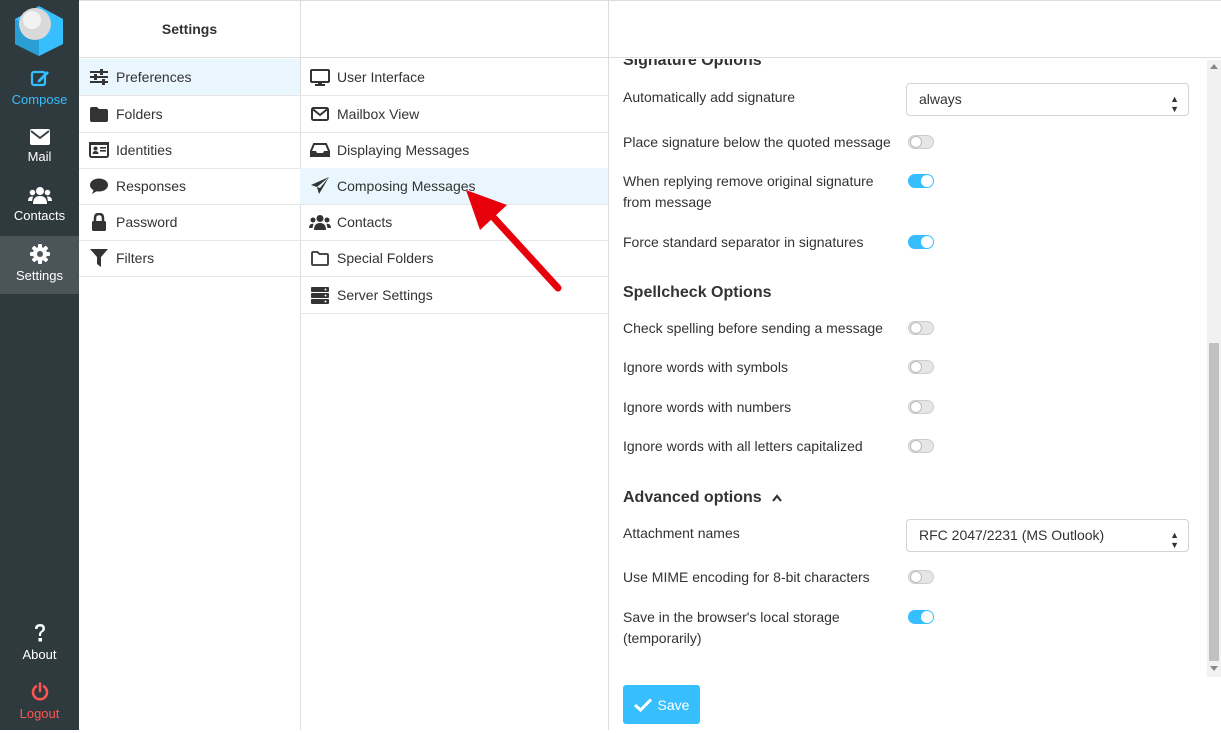  I want to click on mime-encoding-toggle, so click(921, 577).